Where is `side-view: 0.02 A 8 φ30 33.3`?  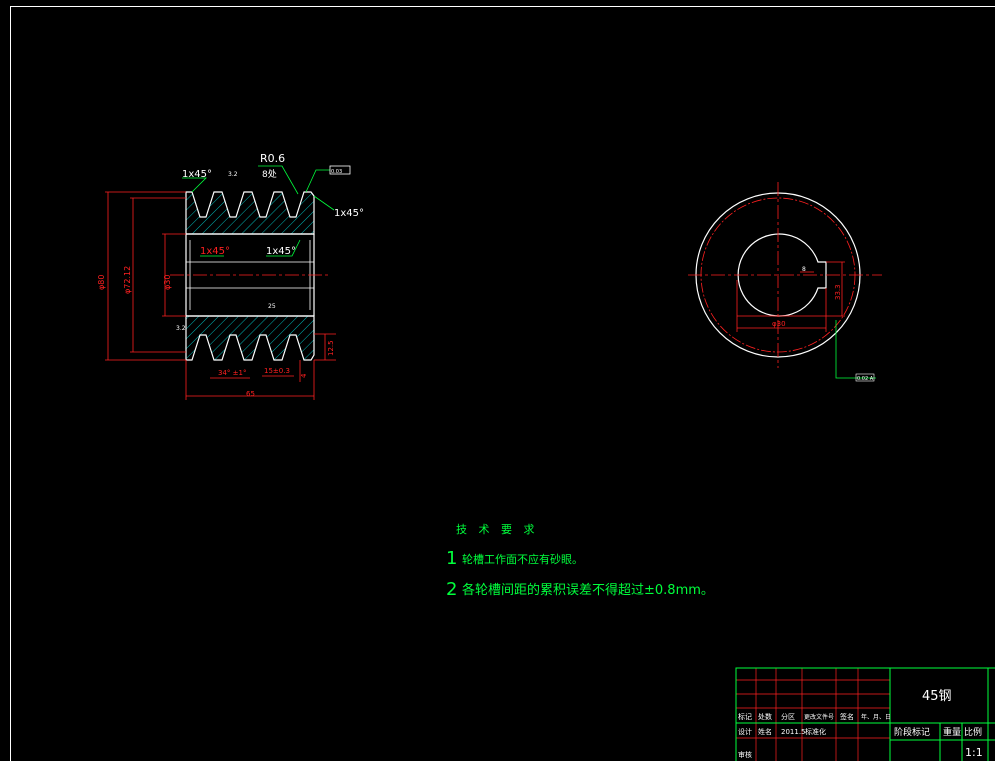 side-view: 0.02 A 8 φ30 33.3 is located at coordinates (785, 282).